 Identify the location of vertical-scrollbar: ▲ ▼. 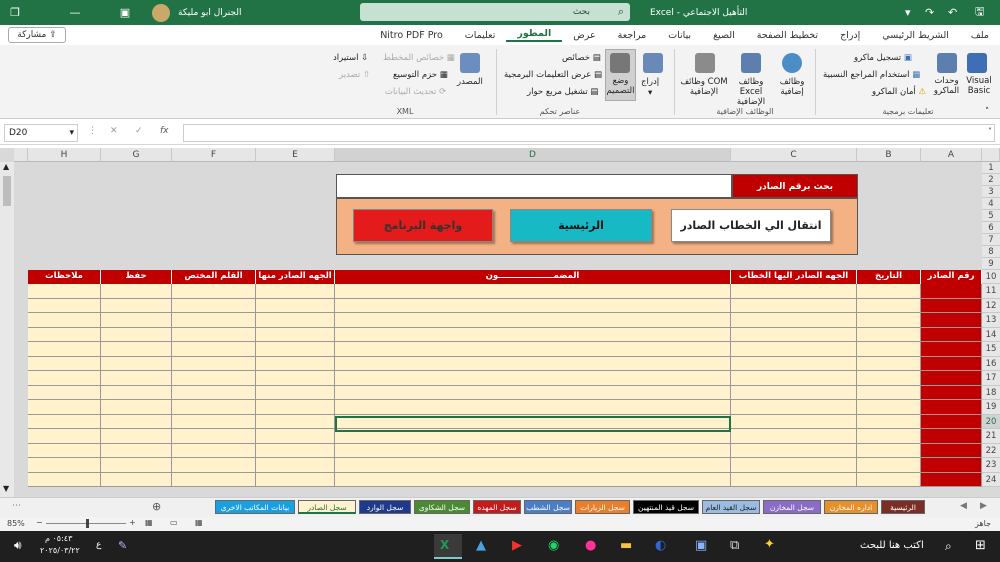
(7, 329).